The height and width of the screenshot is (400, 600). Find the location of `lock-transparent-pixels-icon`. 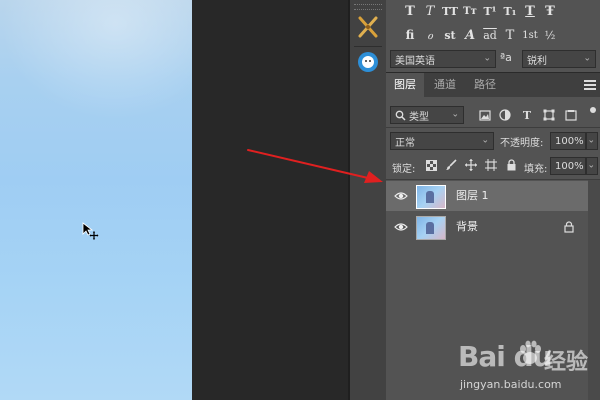

lock-transparent-pixels-icon is located at coordinates (431, 165).